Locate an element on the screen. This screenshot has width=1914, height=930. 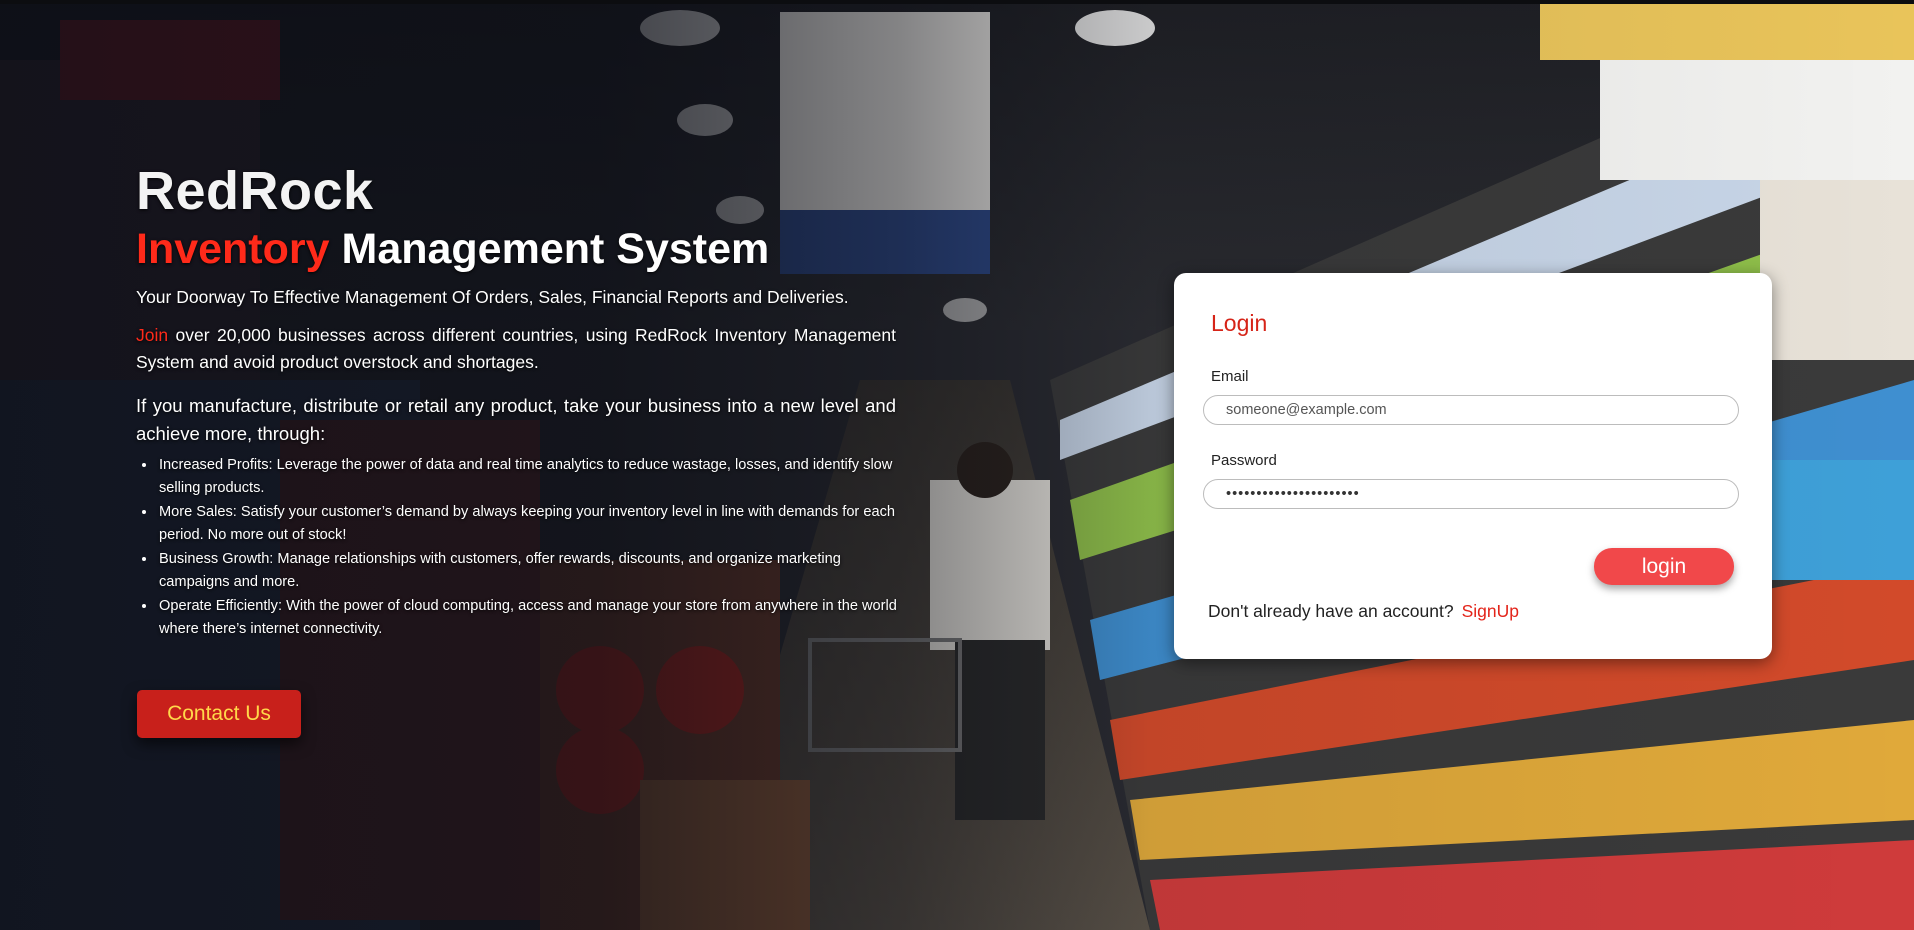
hero-headline: Inventory Management System is located at coordinates (516, 249).